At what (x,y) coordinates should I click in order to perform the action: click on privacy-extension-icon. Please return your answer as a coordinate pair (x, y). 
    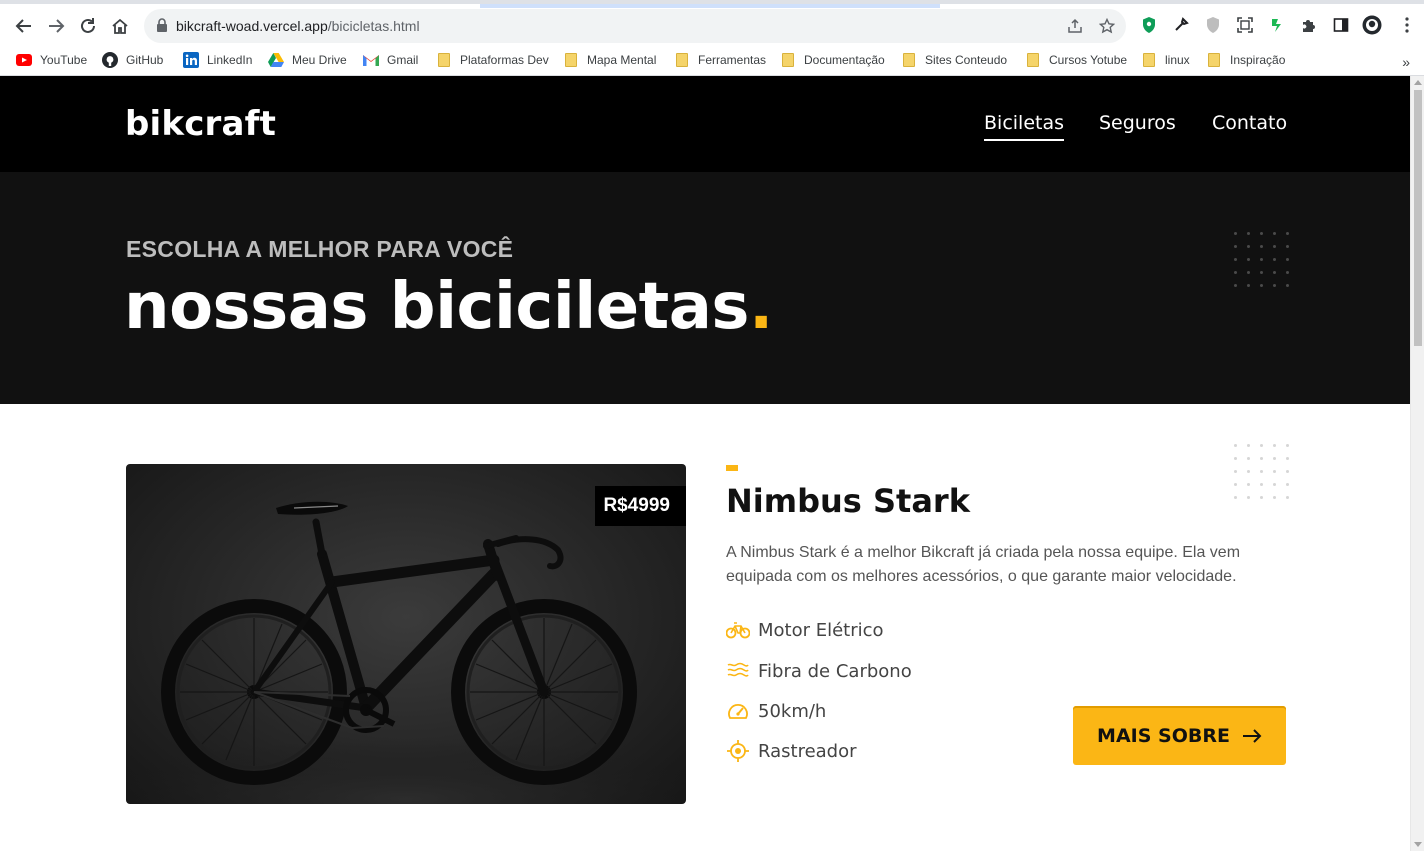
    Looking at the image, I should click on (1213, 25).